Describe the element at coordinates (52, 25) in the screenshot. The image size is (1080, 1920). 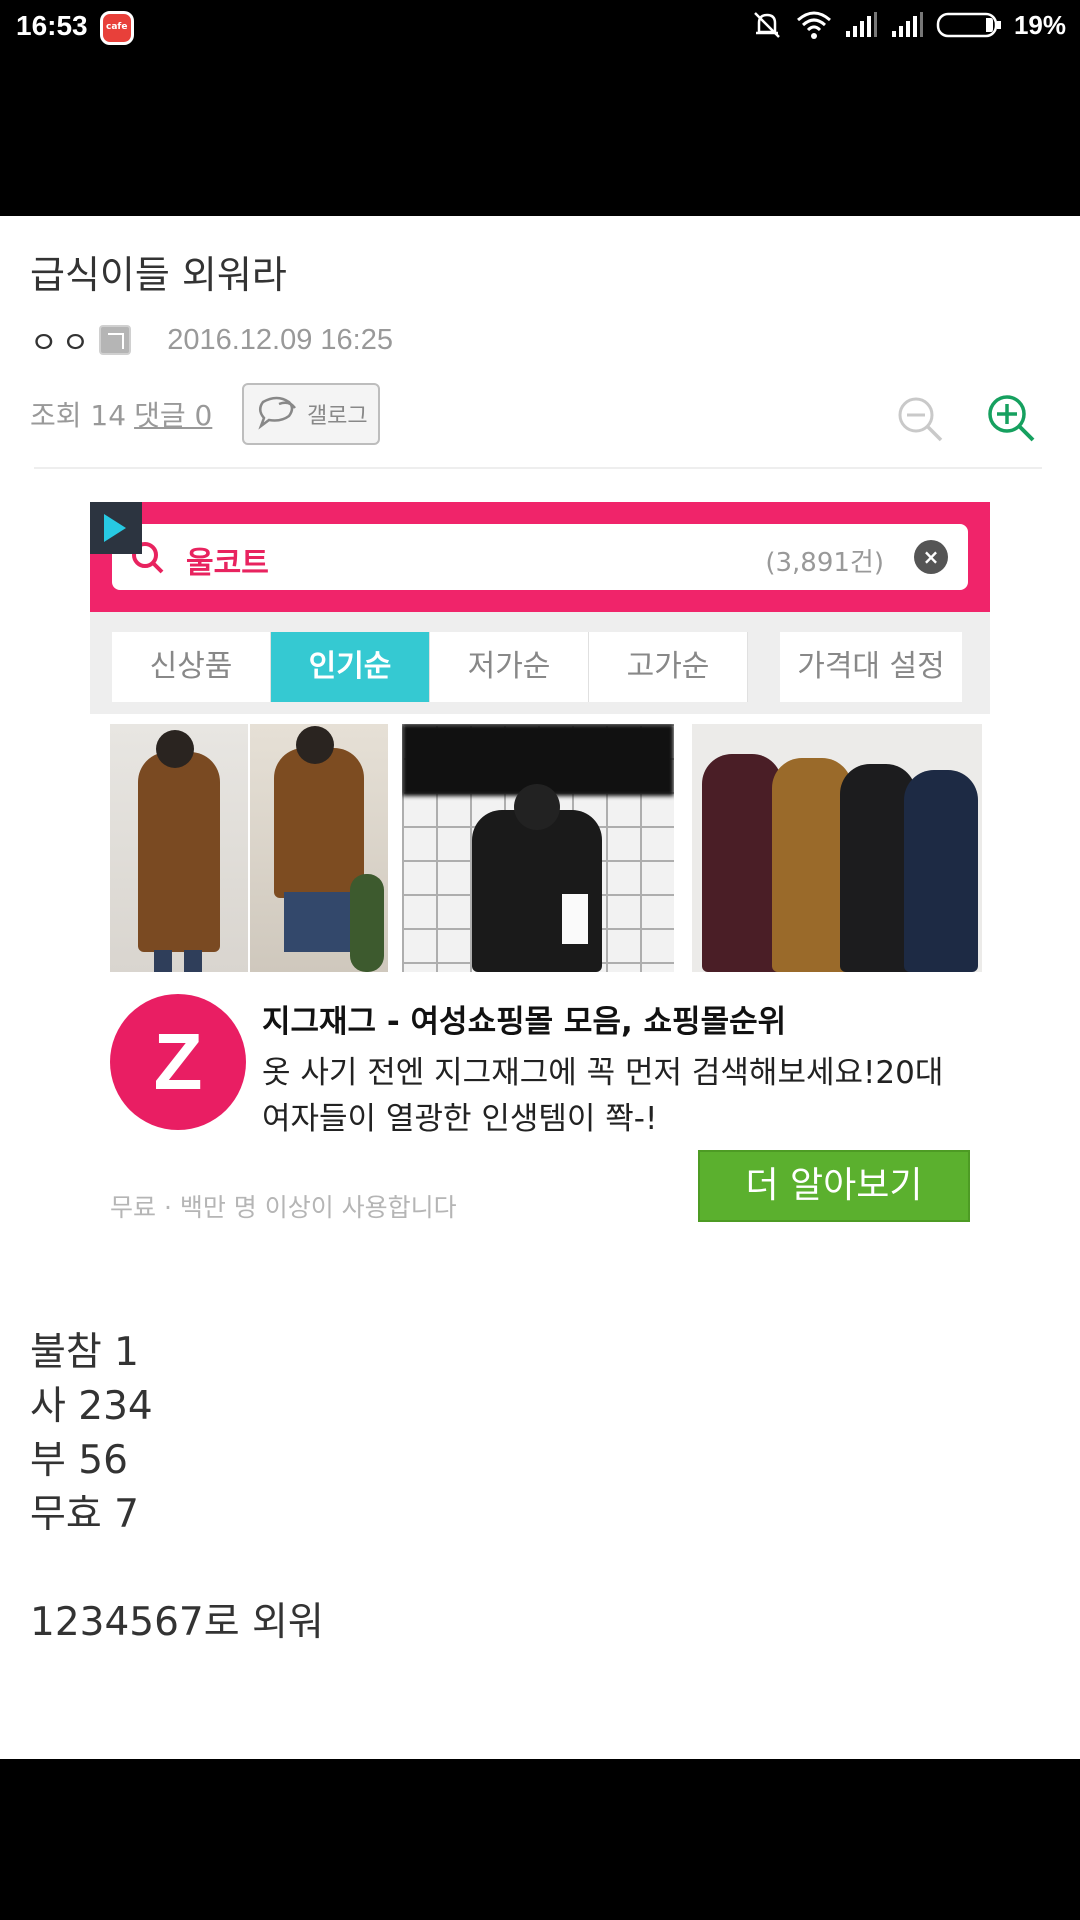
I see `status-time: 16:53` at that location.